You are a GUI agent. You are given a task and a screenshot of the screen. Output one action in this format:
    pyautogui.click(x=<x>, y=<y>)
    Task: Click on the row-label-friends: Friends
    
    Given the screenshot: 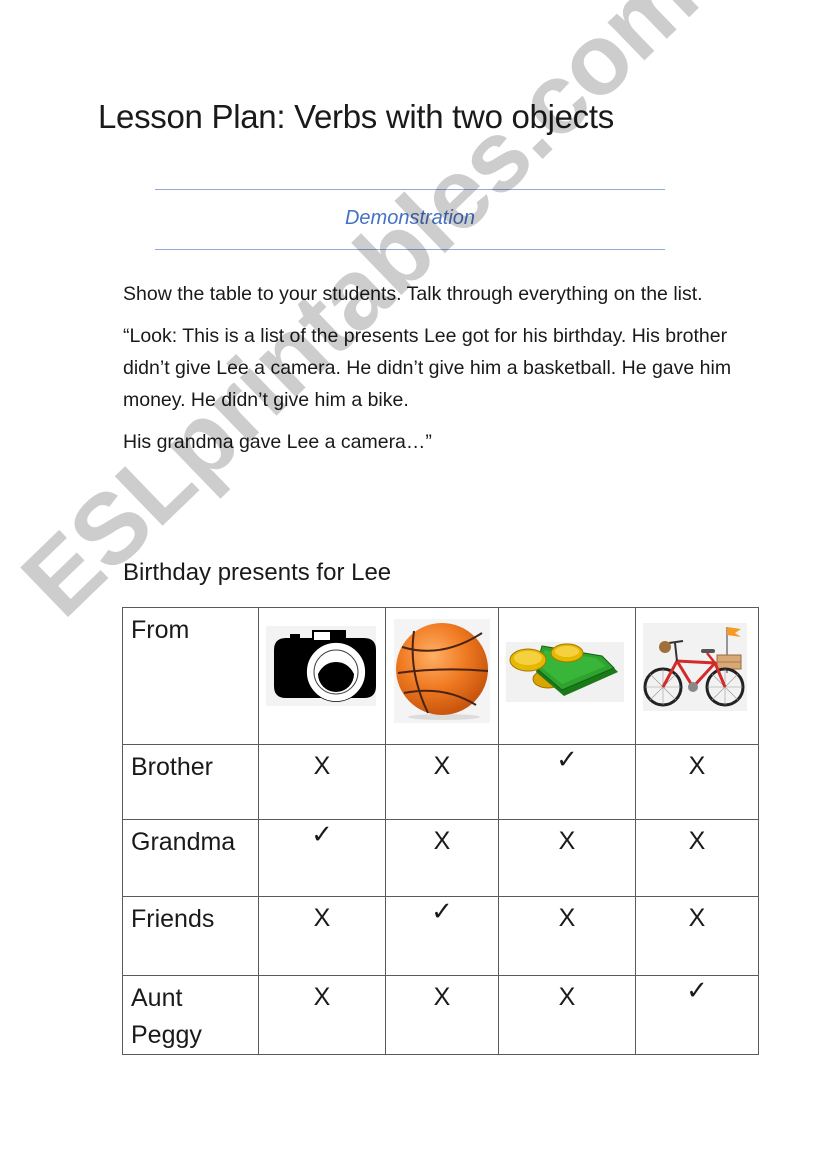 What is the action you would take?
    pyautogui.click(x=190, y=936)
    